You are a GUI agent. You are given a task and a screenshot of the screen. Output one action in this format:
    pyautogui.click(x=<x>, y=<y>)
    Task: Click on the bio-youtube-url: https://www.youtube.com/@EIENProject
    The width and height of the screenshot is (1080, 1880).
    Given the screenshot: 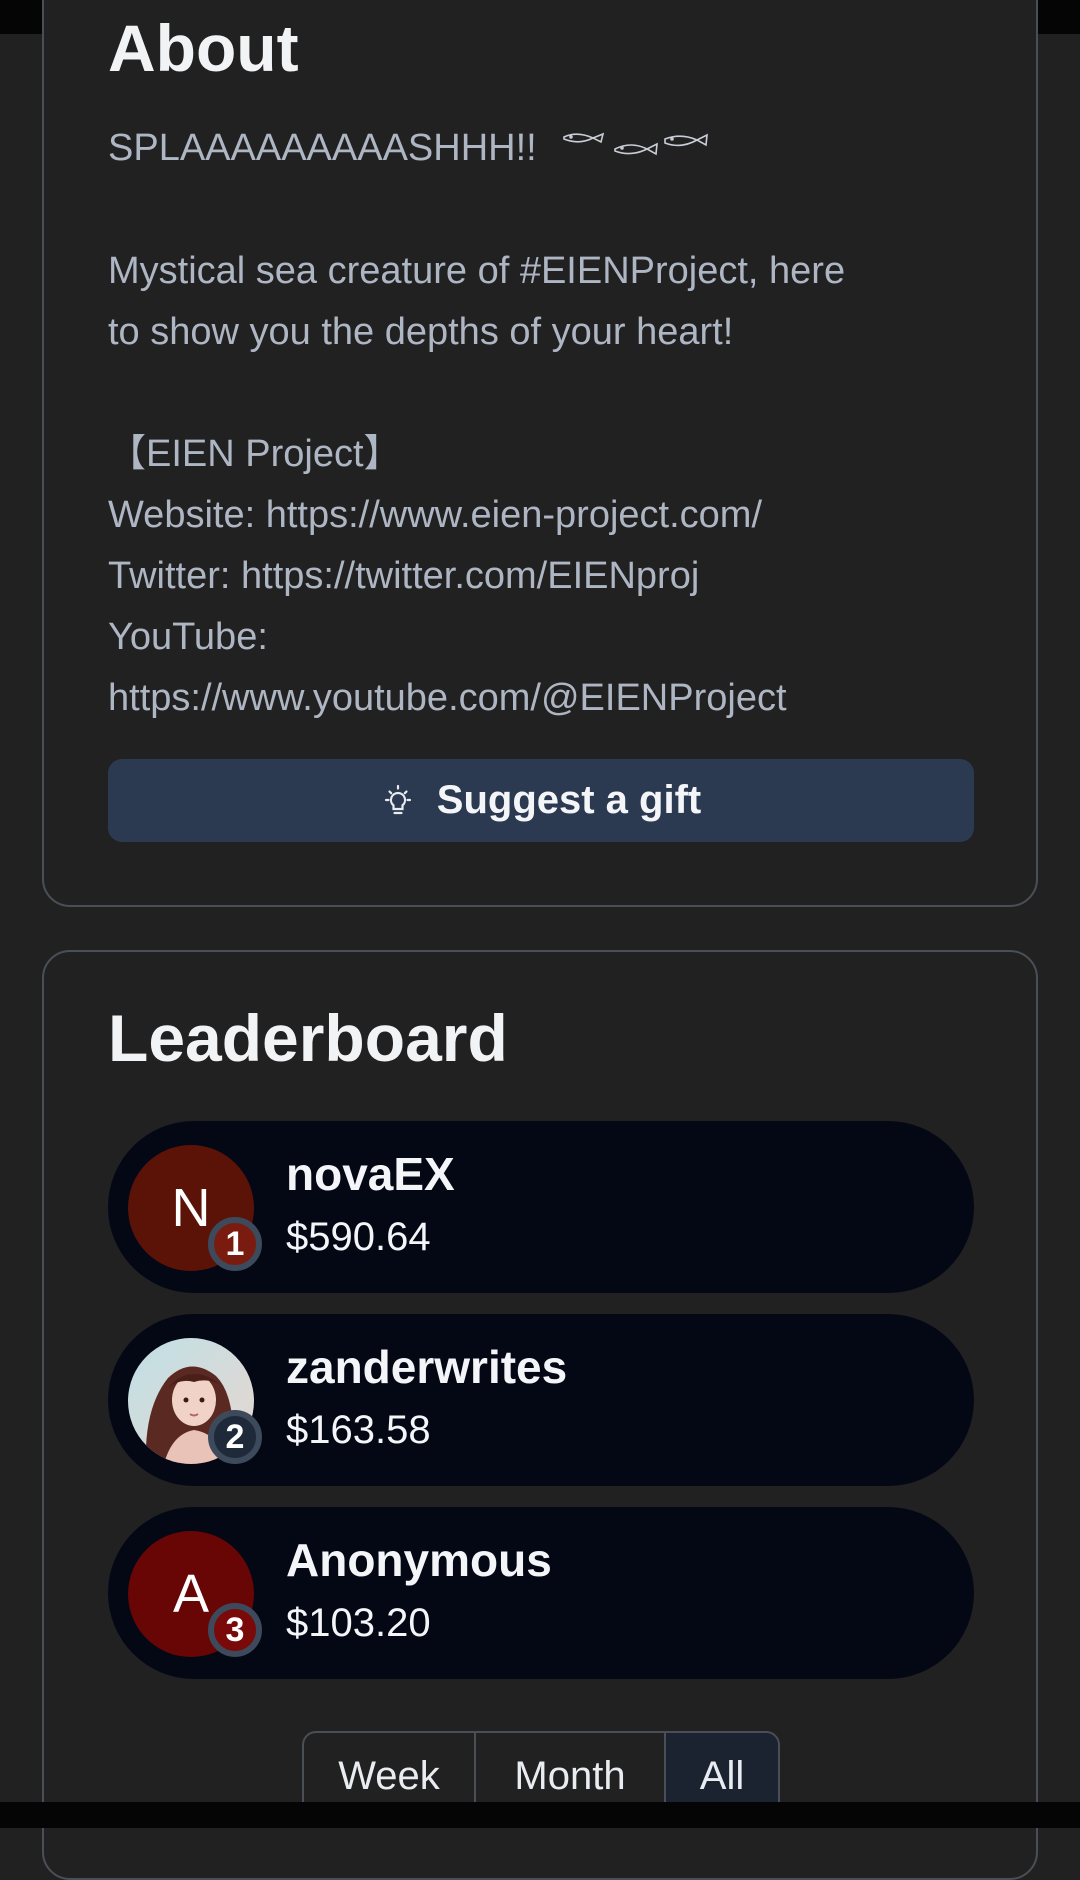 What is the action you would take?
    pyautogui.click(x=538, y=698)
    